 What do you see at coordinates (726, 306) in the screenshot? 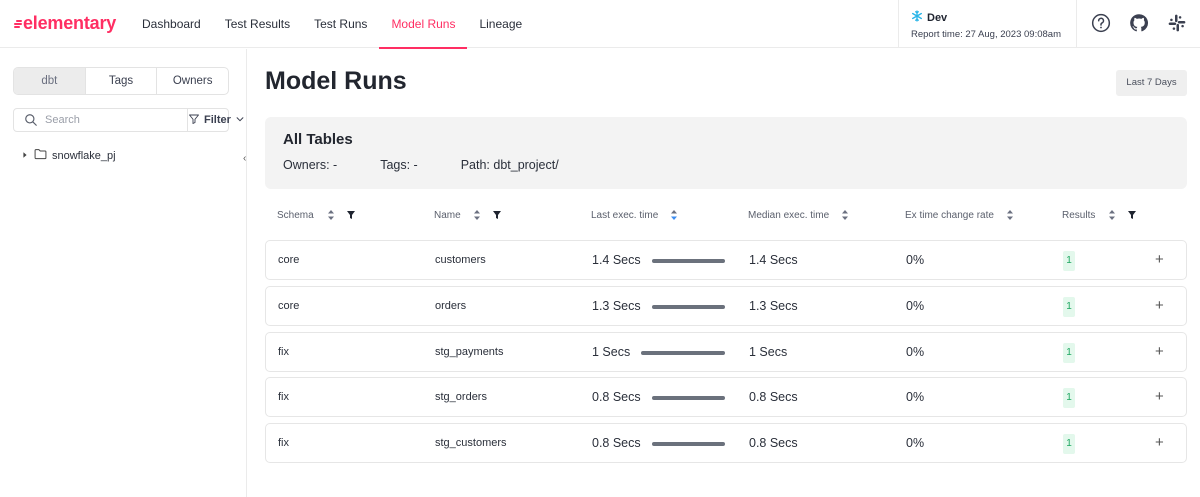
I see `table-row: core orders 1.3 Secs 1.3 Secs 0% 1 +` at bounding box center [726, 306].